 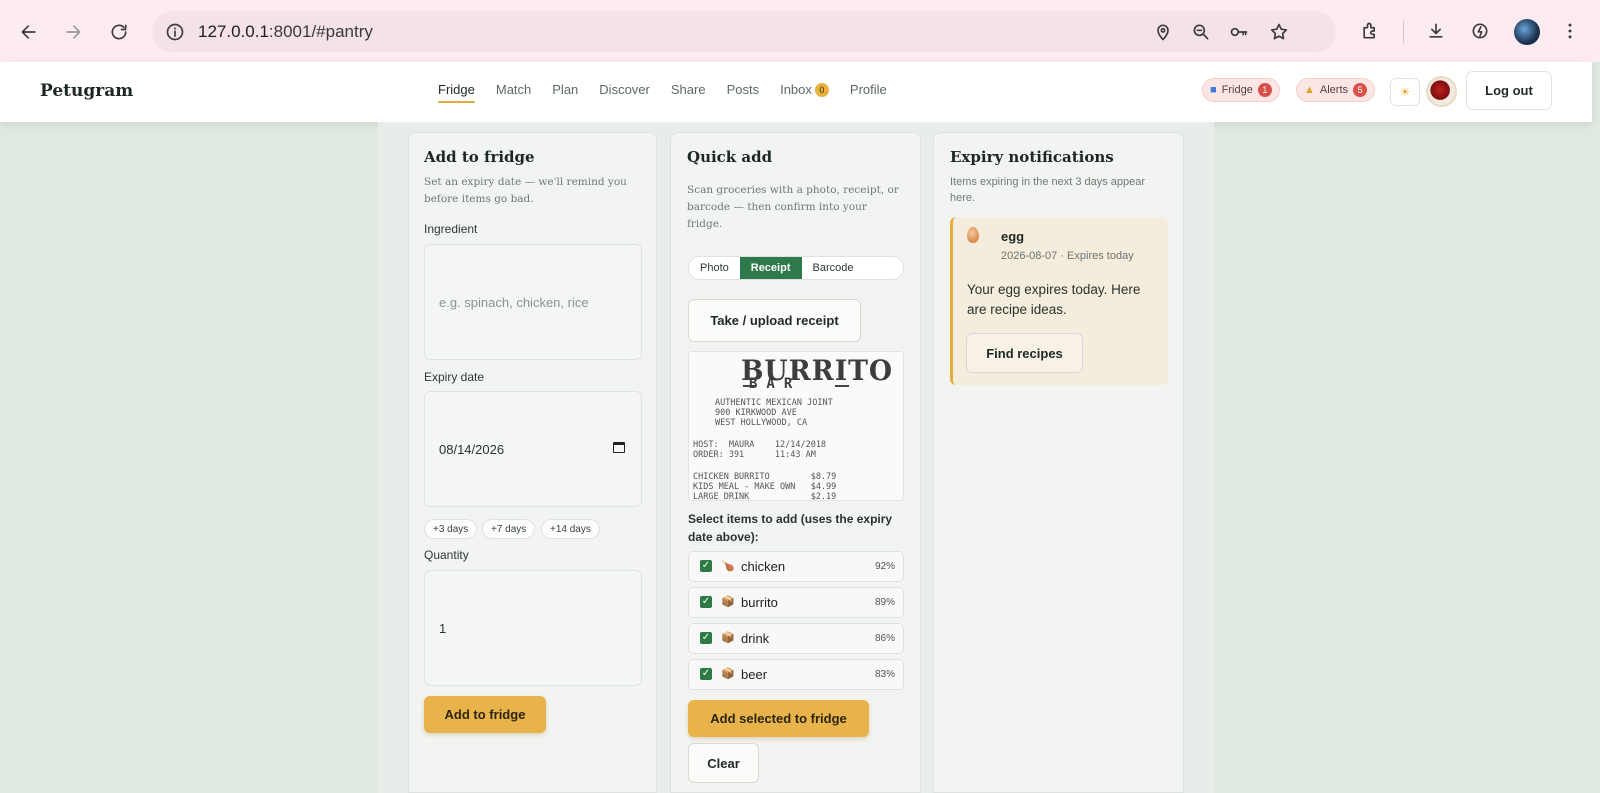 What do you see at coordinates (1309, 90) in the screenshot?
I see `bell-icon: ▲` at bounding box center [1309, 90].